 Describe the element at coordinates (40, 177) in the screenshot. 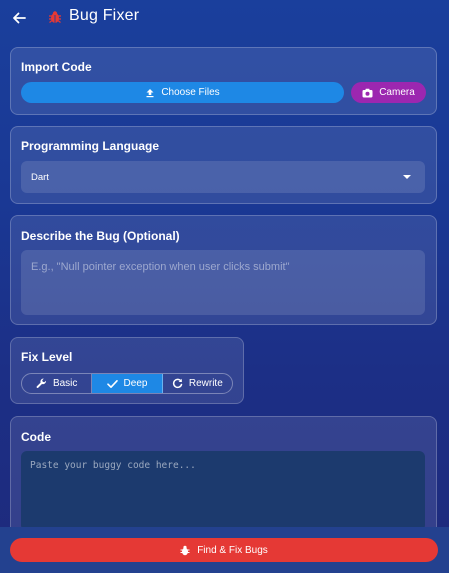

I see `language-selected-value: Dart` at that location.